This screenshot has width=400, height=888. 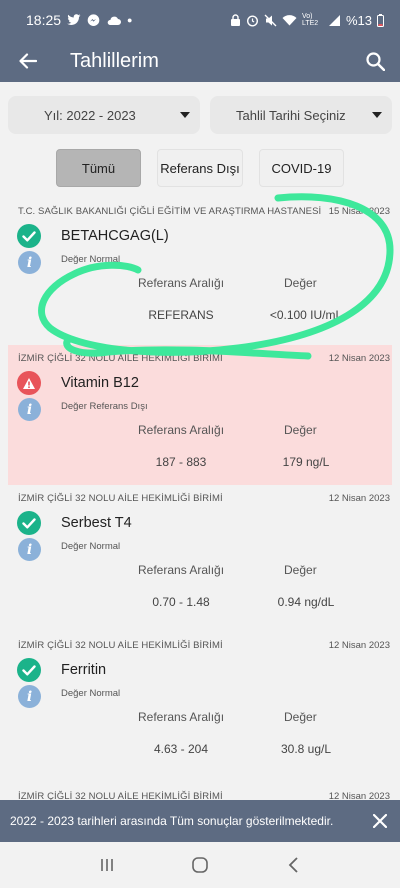 I want to click on year-select: Yıl: 2022 - 2023, so click(x=104, y=115).